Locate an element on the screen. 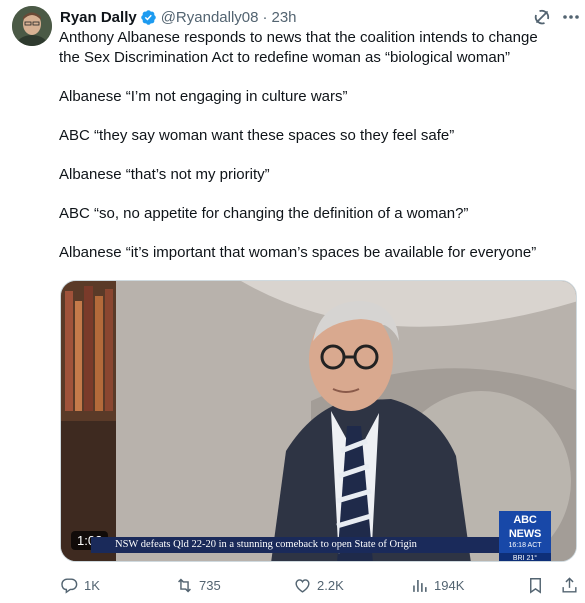  abc-news-badge: ABC NEWS 16:18 ACT BRI 21° is located at coordinates (525, 536).